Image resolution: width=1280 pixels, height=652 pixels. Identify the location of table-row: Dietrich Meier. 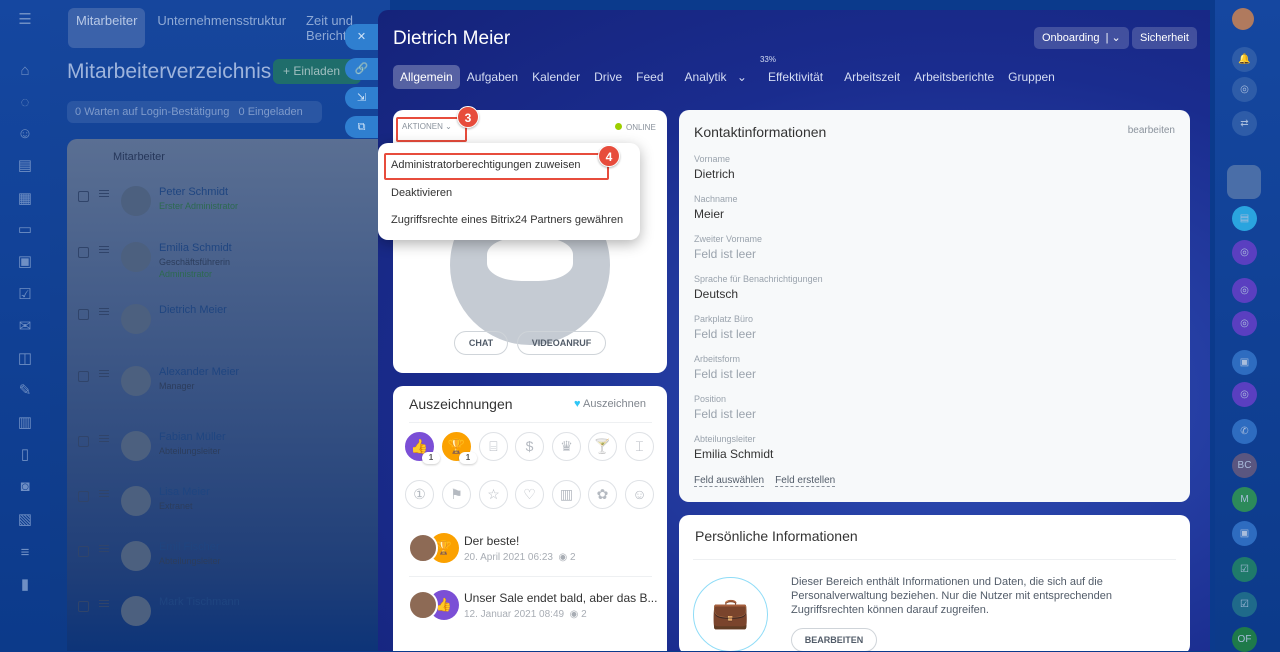
(232, 329).